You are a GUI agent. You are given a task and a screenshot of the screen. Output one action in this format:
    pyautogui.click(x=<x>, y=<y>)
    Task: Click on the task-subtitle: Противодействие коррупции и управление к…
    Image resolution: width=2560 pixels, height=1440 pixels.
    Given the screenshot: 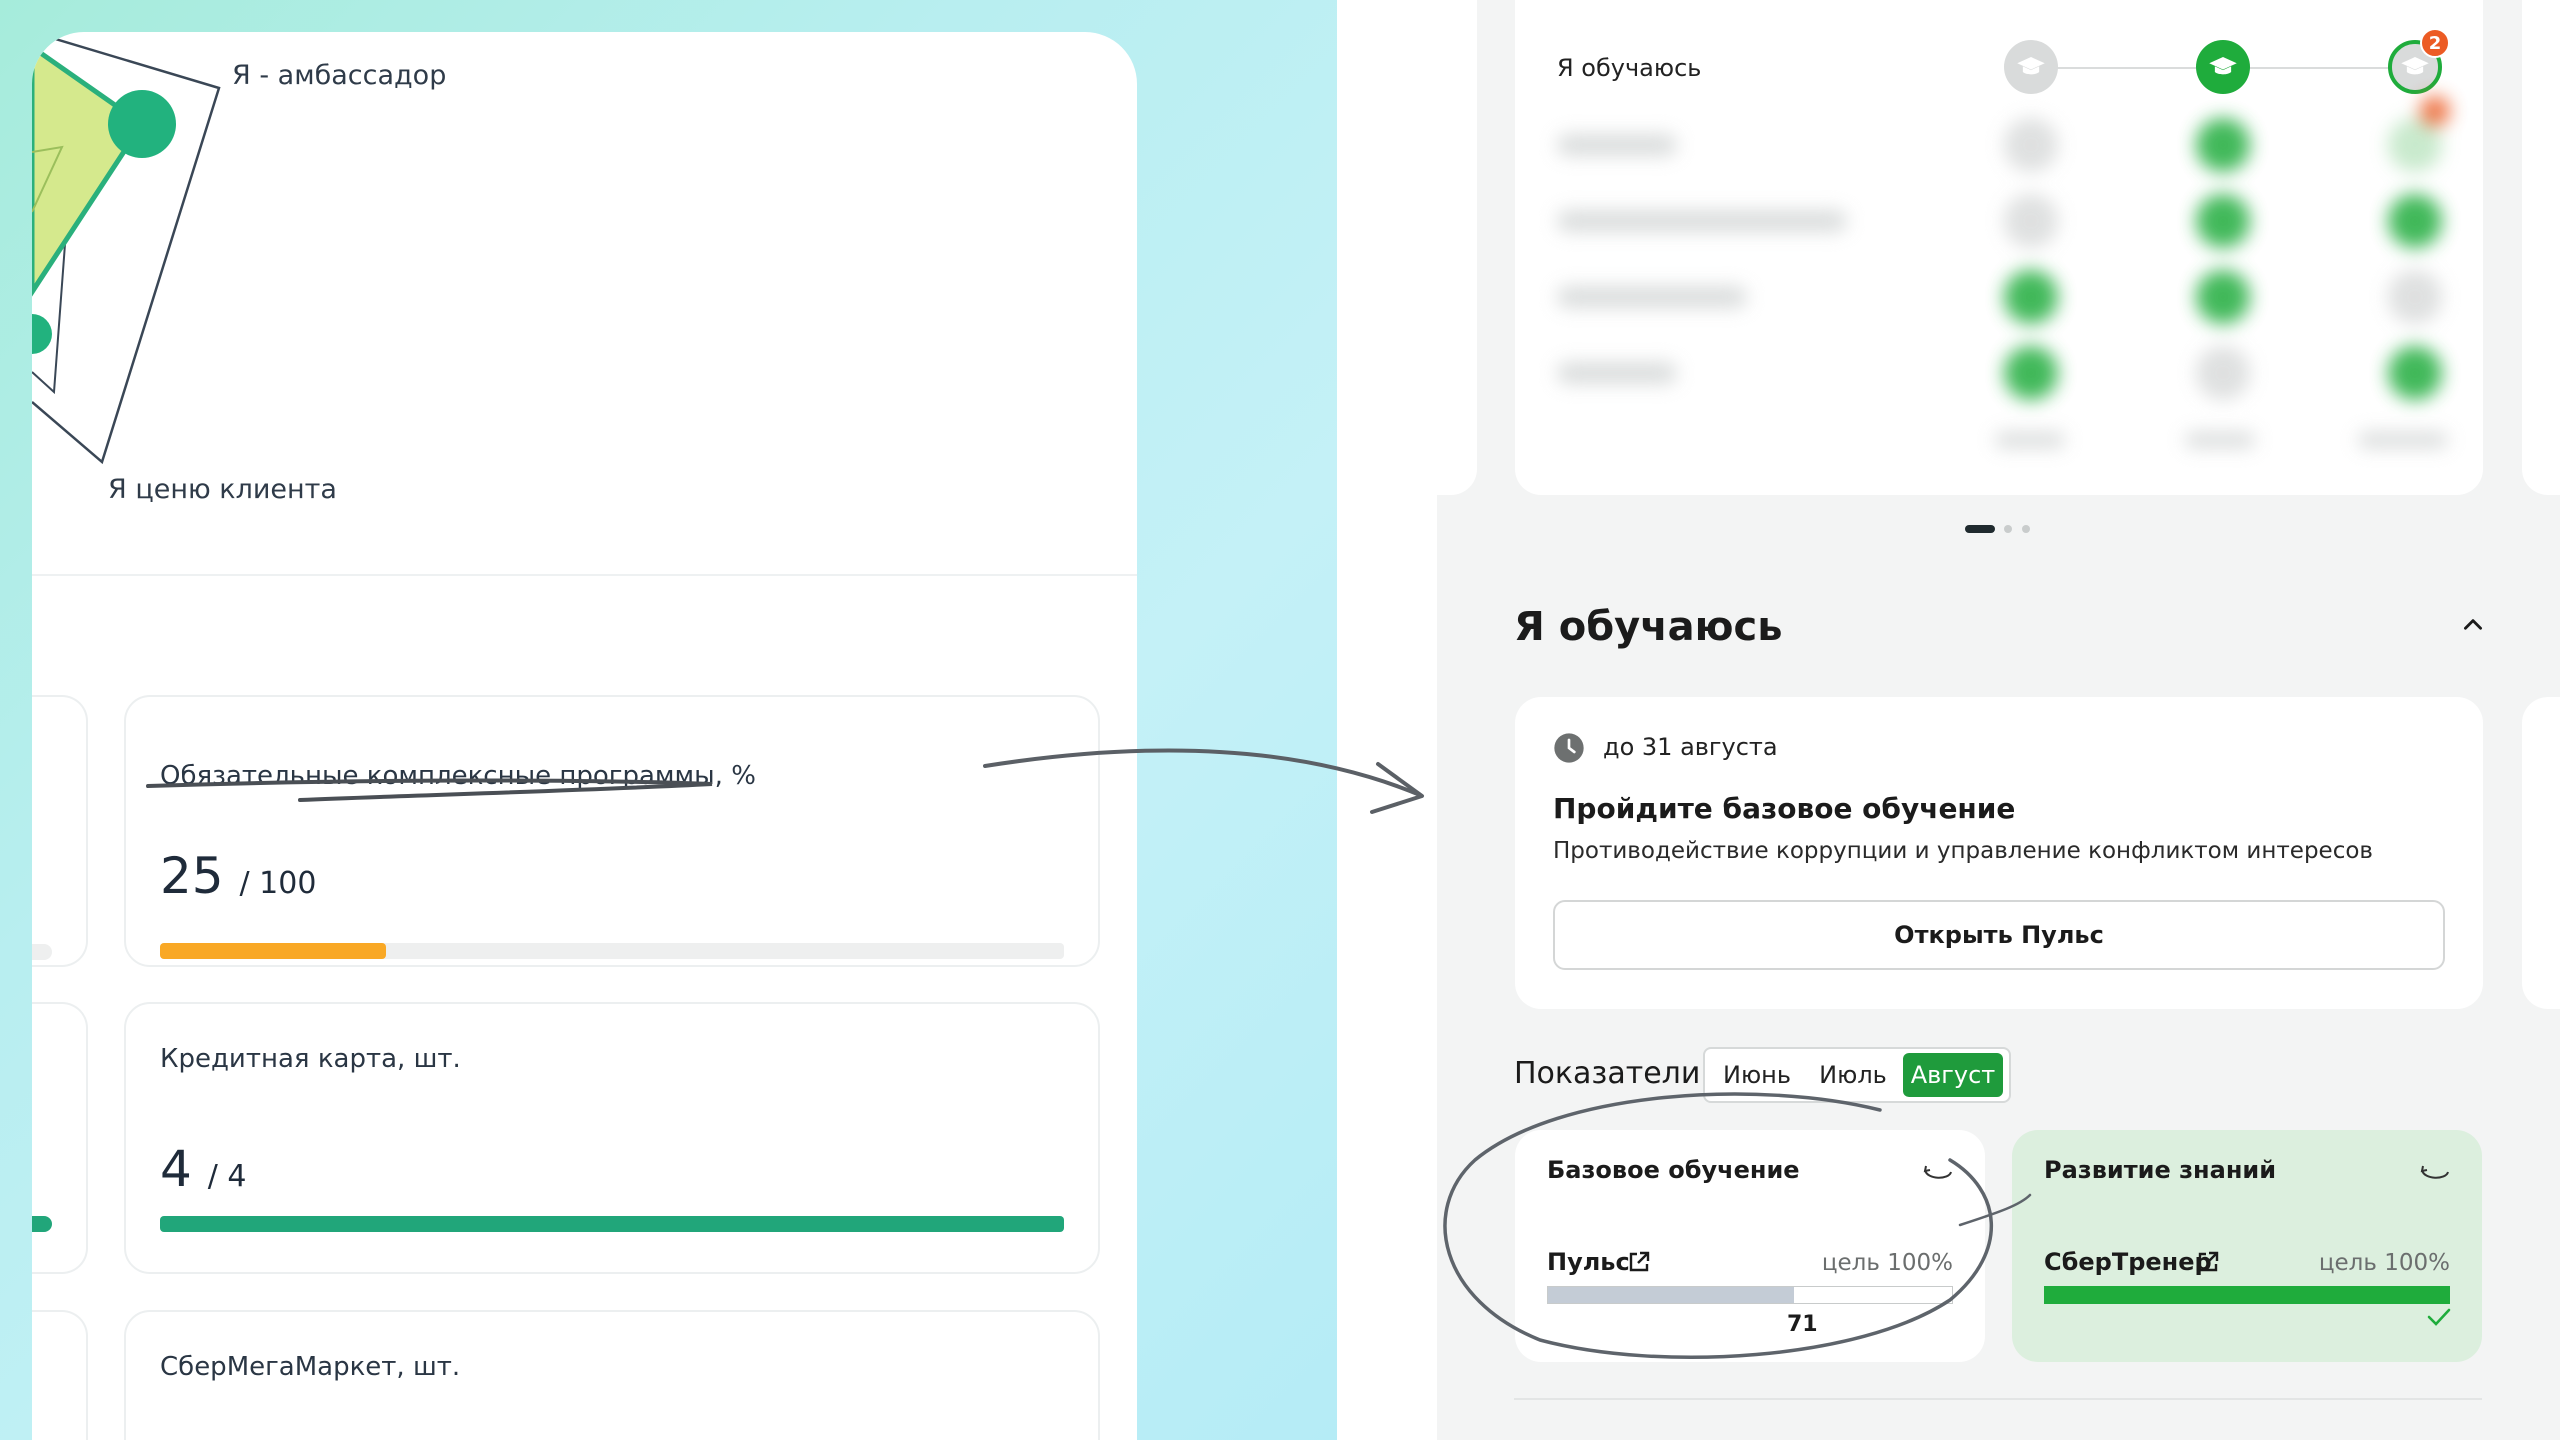 What is the action you would take?
    pyautogui.click(x=1963, y=851)
    